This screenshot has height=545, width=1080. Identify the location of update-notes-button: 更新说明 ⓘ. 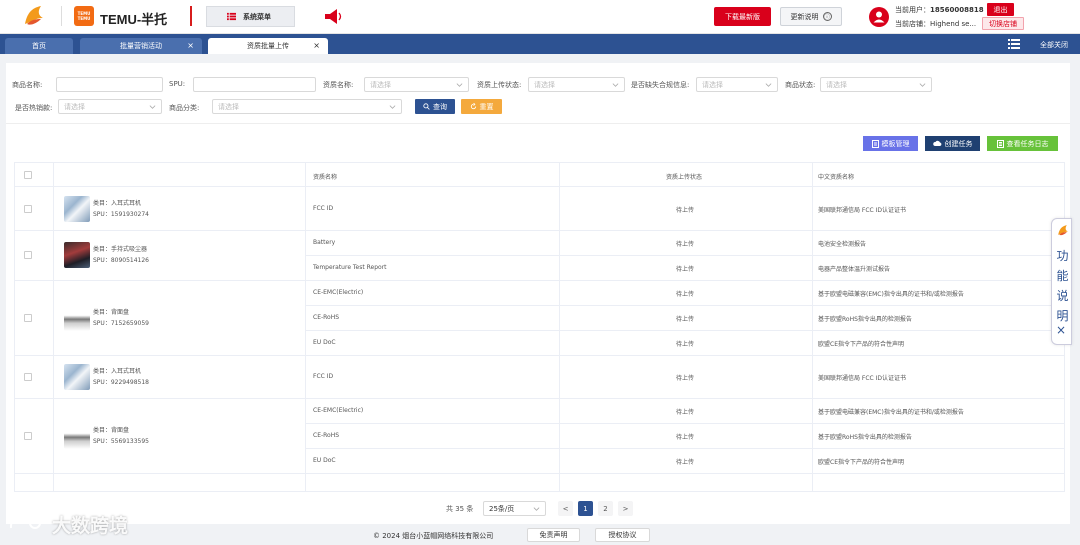
(811, 16).